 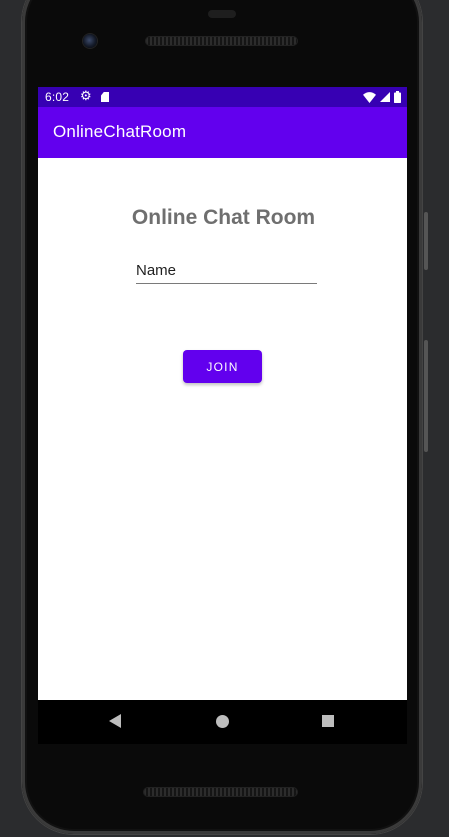 I want to click on home-icon, so click(x=222, y=721).